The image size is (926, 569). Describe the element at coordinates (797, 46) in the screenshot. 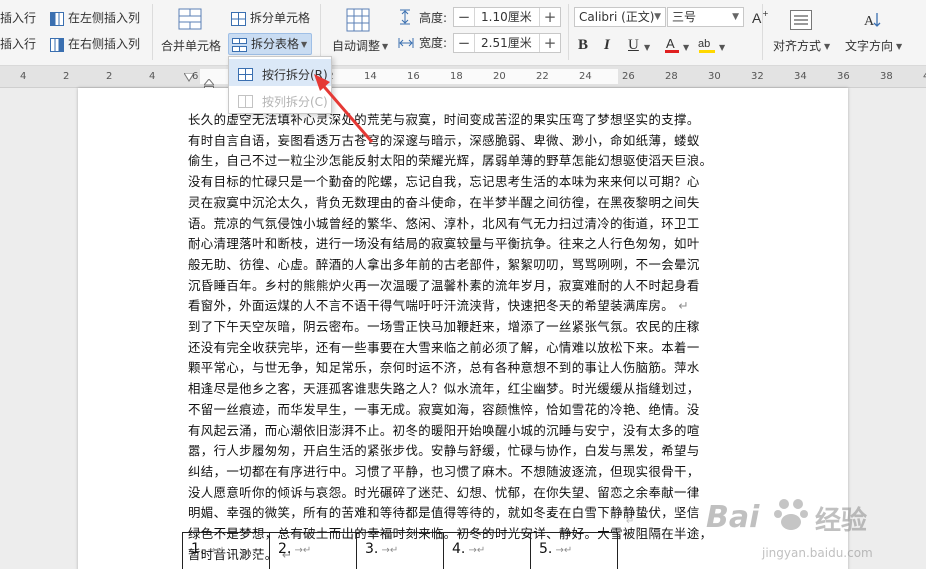

I see `align-button: 对齐方式` at that location.